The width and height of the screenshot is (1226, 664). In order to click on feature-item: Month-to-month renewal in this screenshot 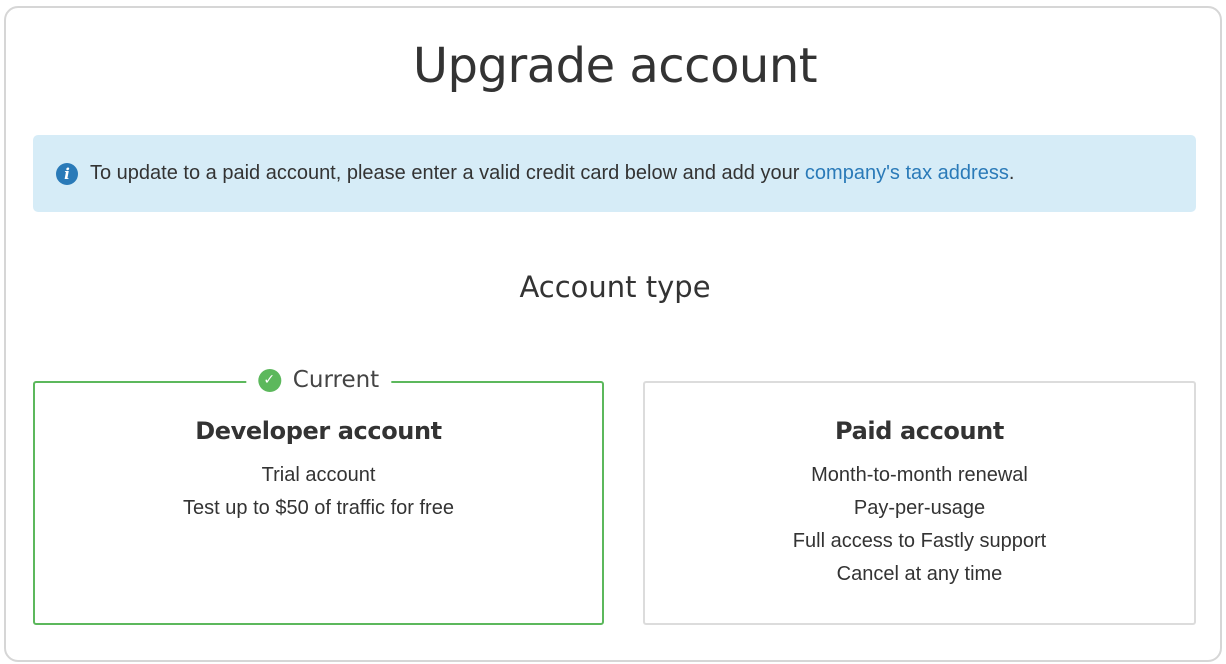, I will do `click(919, 475)`.